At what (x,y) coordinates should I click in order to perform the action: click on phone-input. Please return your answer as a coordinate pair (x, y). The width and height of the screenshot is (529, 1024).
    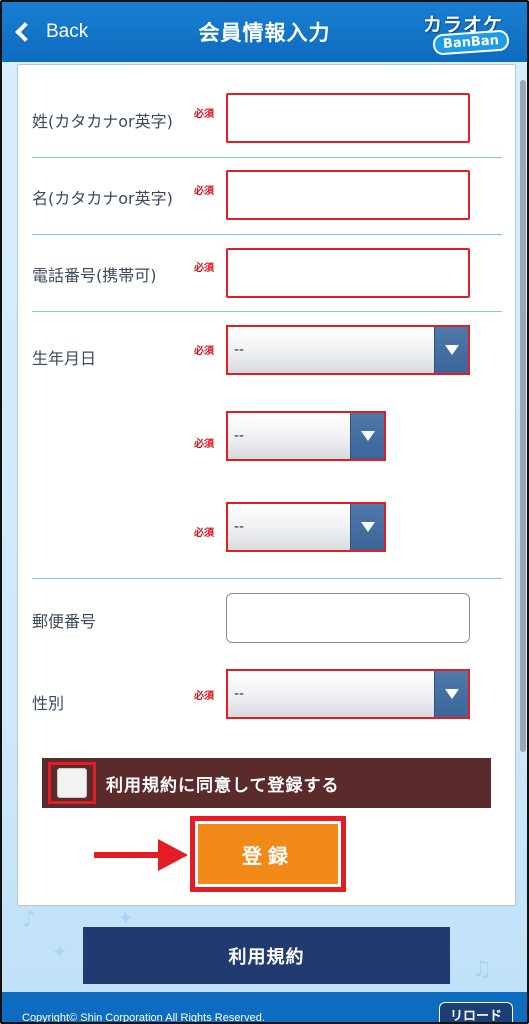
    Looking at the image, I should click on (348, 273).